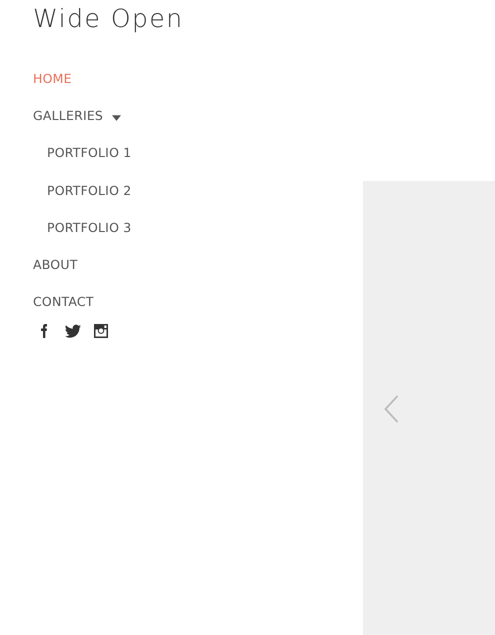  I want to click on site-title: Wide Open, so click(108, 19).